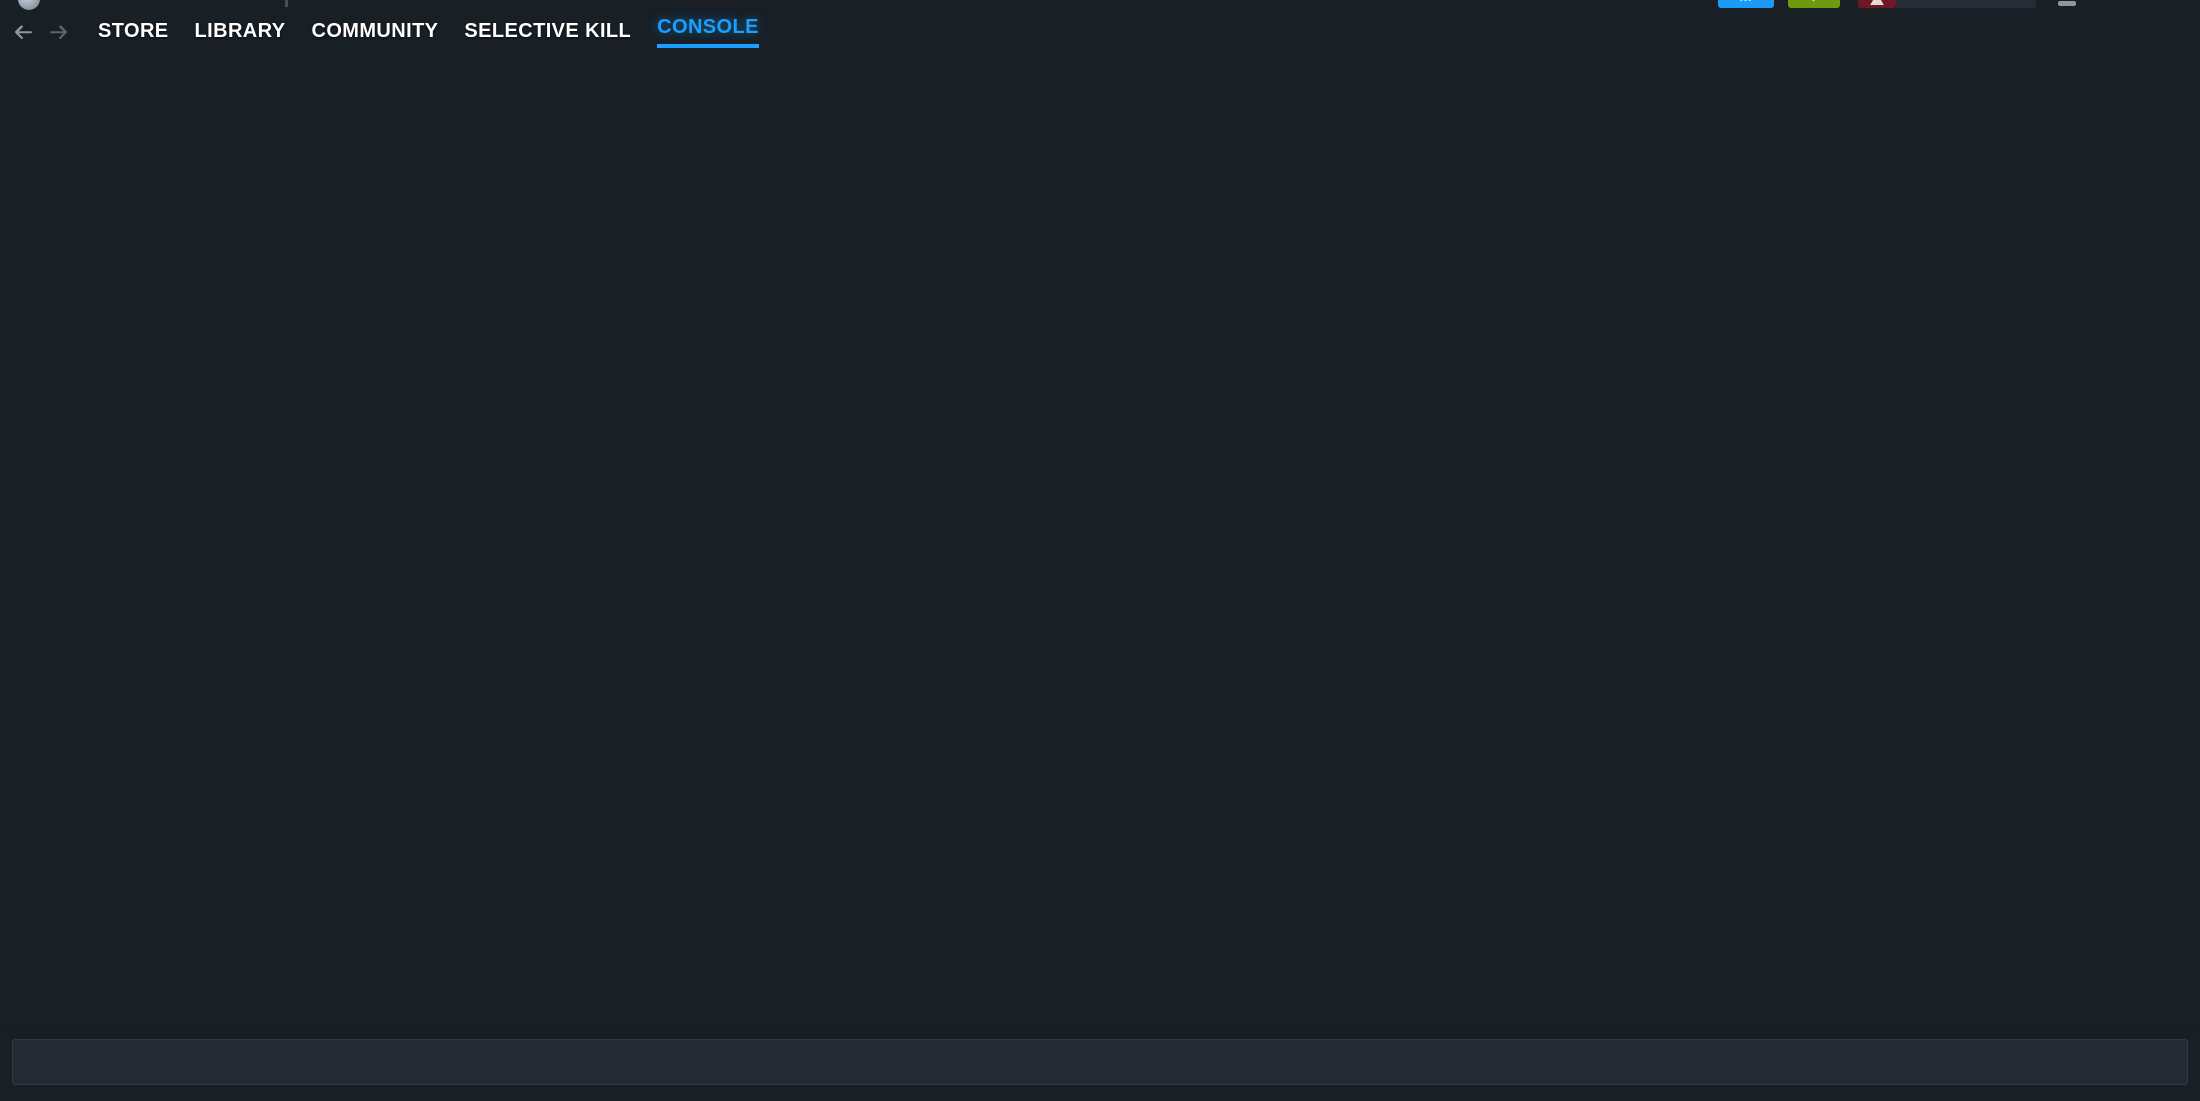 The image size is (2200, 1101). I want to click on library-tile-red, so click(1877, 4).